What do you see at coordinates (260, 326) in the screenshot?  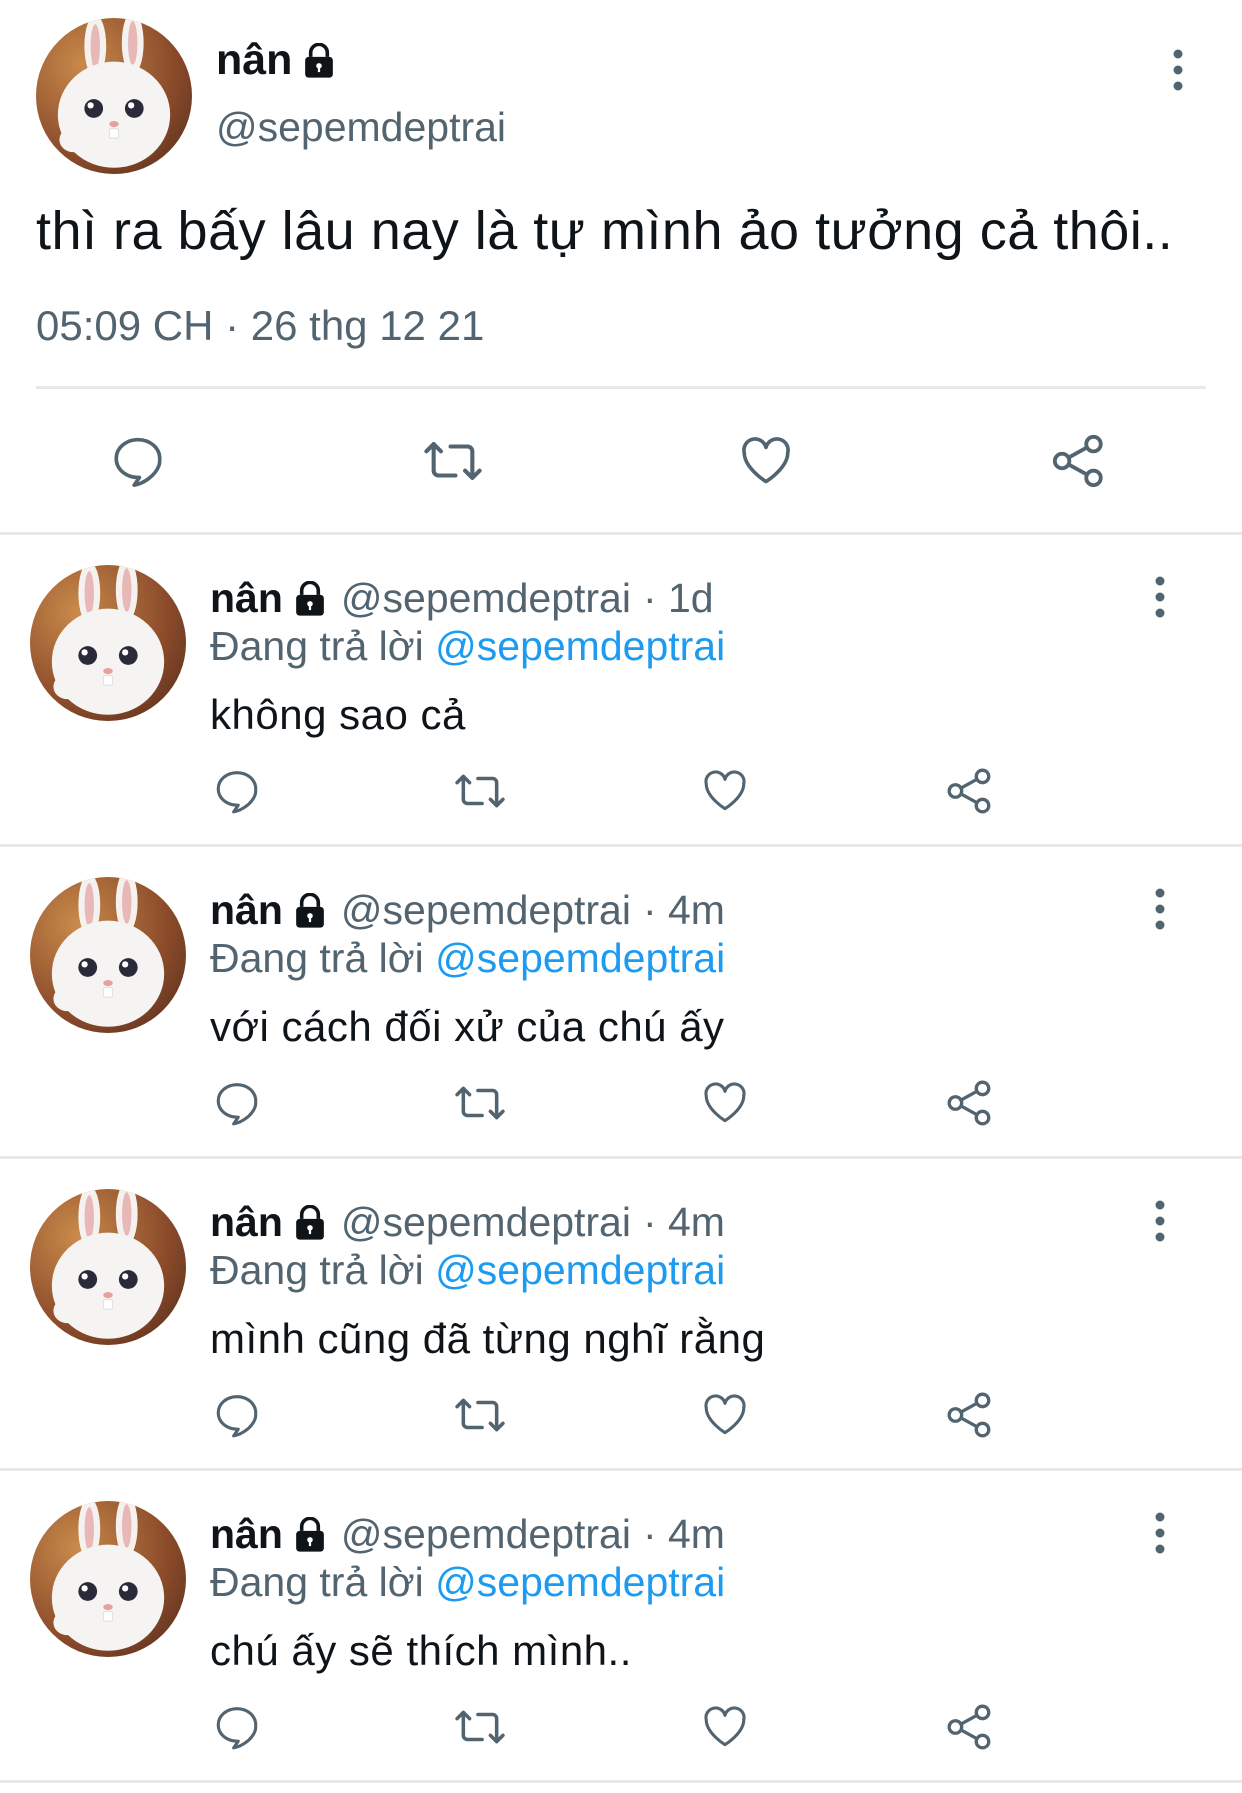 I see `tweet-timestamp: 05:09 CH · 26 thg 12 21` at bounding box center [260, 326].